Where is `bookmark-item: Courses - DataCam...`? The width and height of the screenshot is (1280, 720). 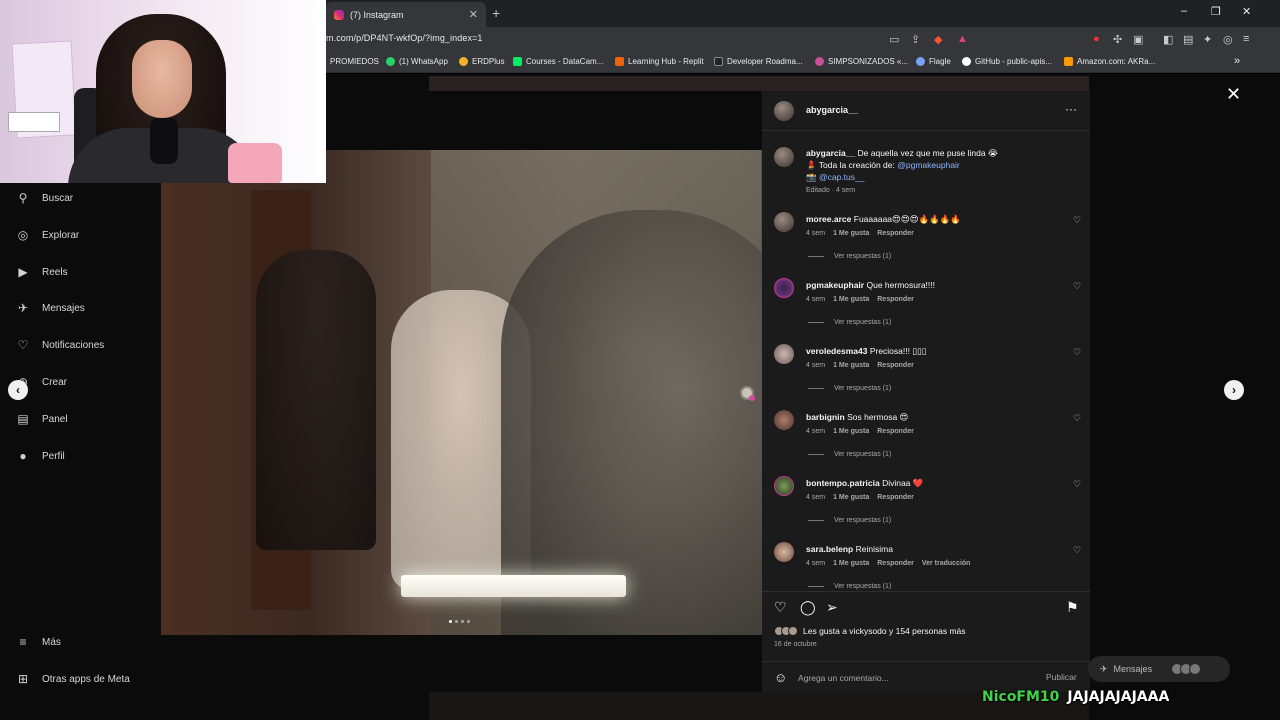
bookmark-item: Courses - DataCam... is located at coordinates (558, 61).